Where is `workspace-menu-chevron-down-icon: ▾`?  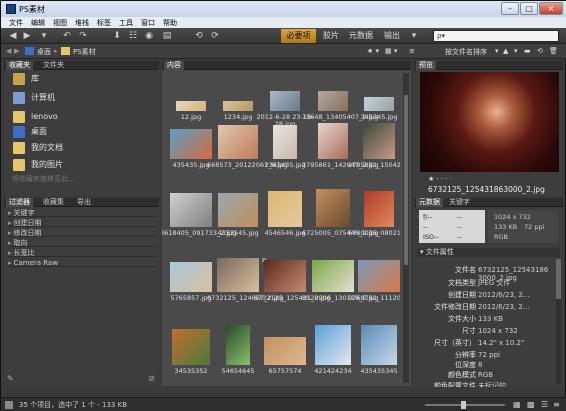 workspace-menu-chevron-down-icon: ▾ is located at coordinates (414, 36).